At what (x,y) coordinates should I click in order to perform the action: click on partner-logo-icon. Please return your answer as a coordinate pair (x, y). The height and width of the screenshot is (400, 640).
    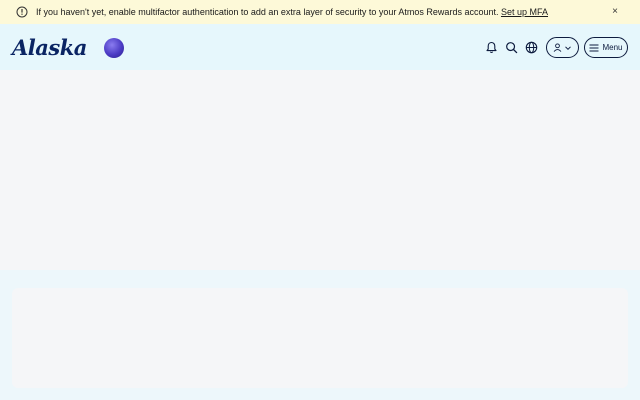
    Looking at the image, I should click on (114, 48).